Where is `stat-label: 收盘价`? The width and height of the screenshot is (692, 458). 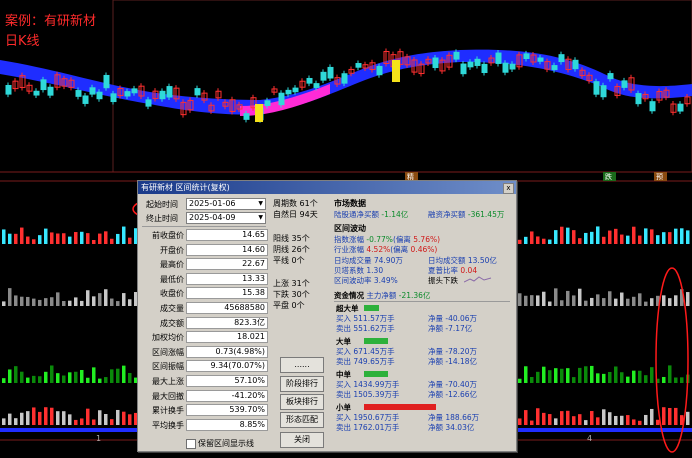
stat-label: 收盘价 is located at coordinates (172, 294).